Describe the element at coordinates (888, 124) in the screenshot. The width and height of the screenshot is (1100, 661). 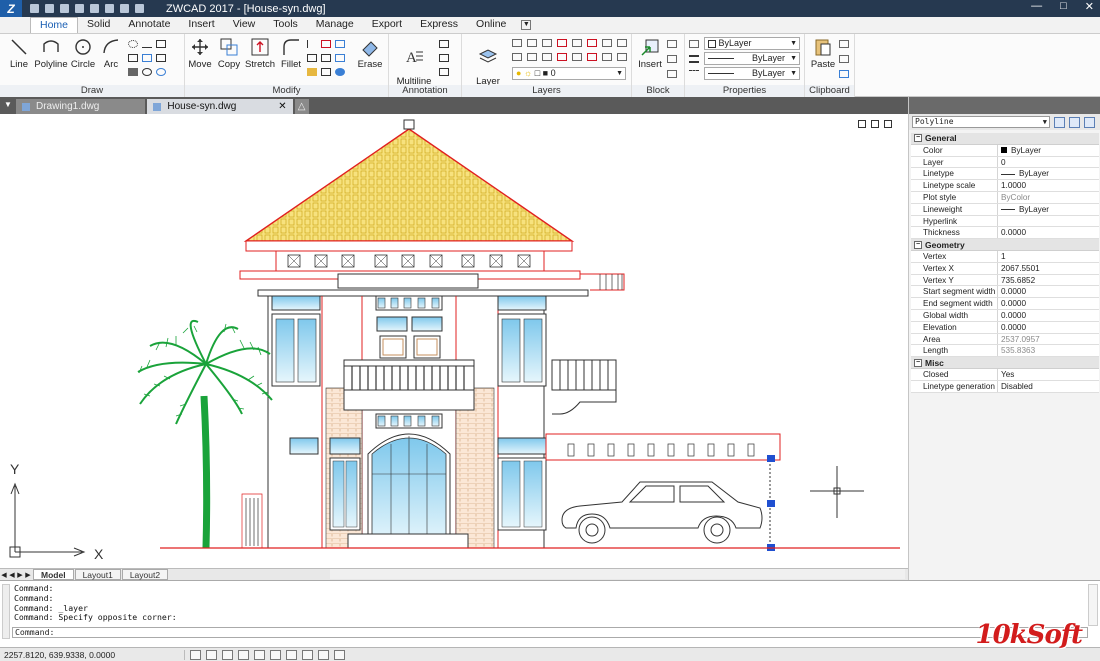
I see `vp-close-icon` at that location.